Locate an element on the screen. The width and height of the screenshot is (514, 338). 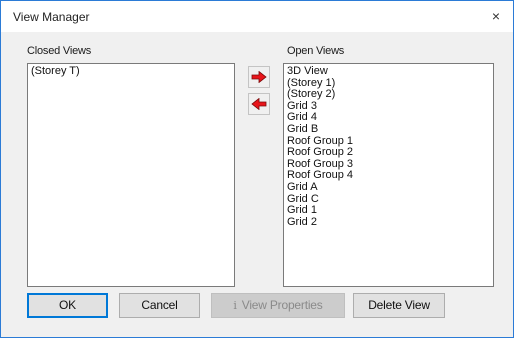
closed-views-items: (Storey T) is located at coordinates (131, 71).